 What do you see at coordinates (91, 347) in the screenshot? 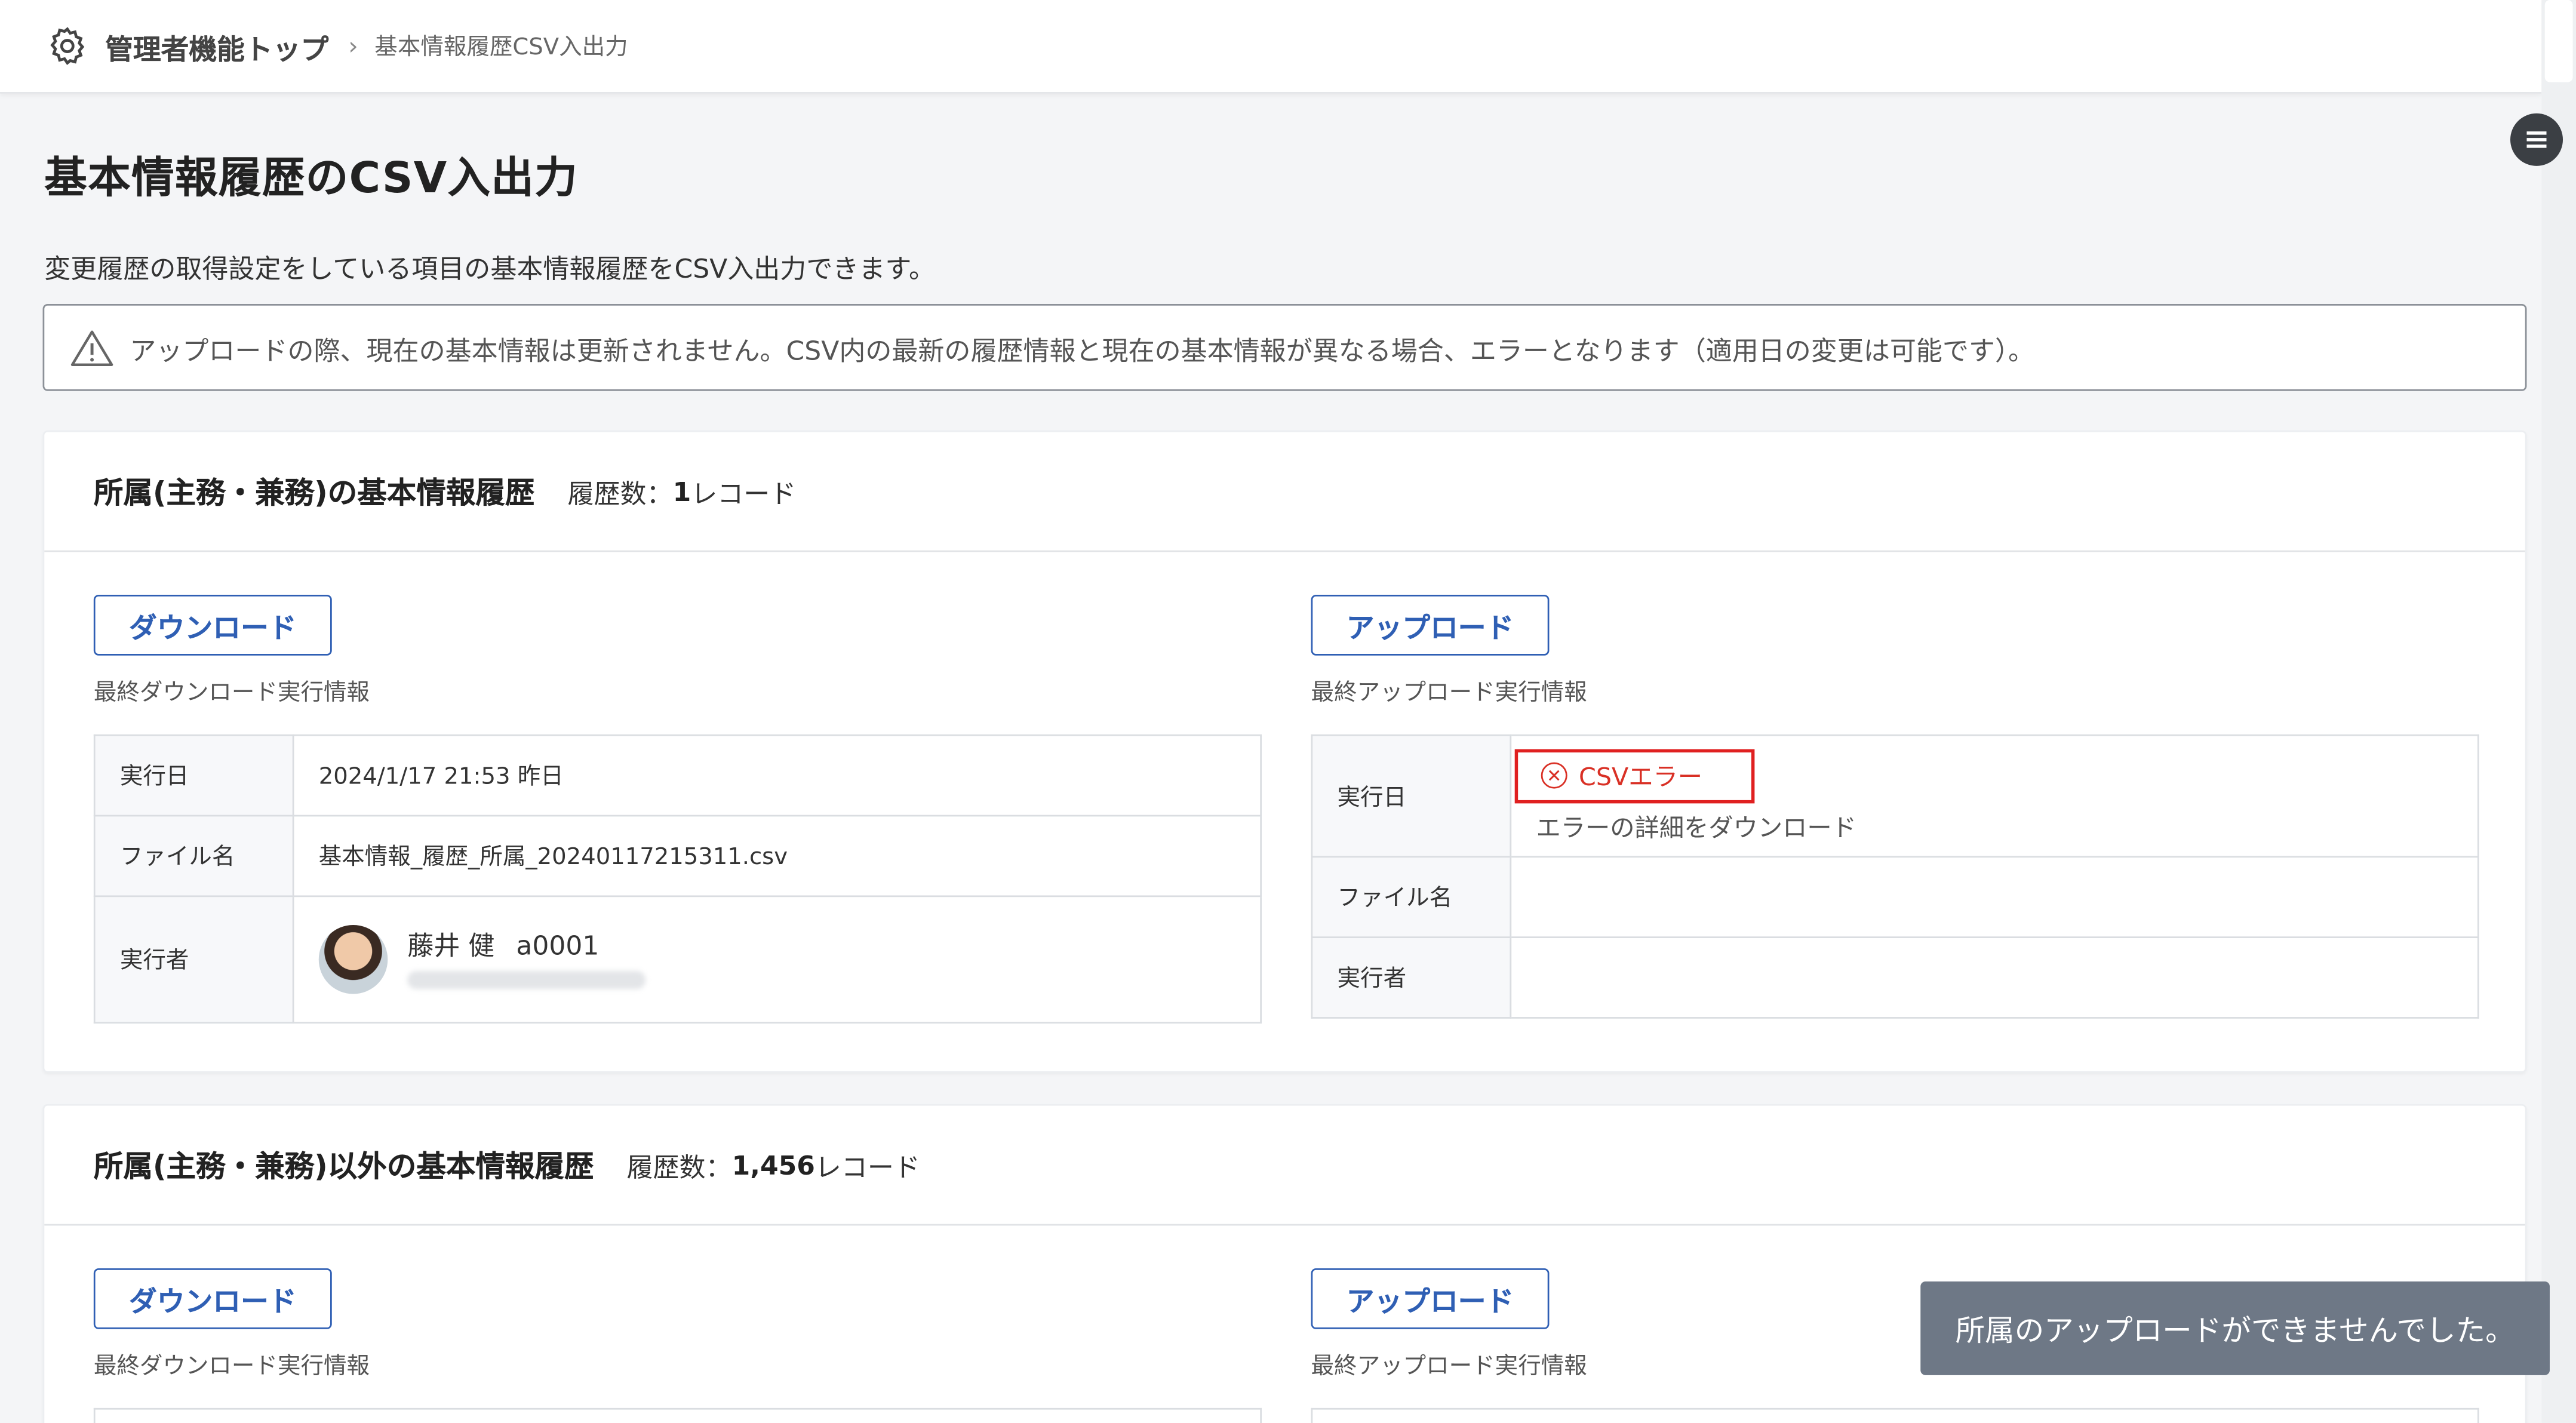
I see `warning-icon` at bounding box center [91, 347].